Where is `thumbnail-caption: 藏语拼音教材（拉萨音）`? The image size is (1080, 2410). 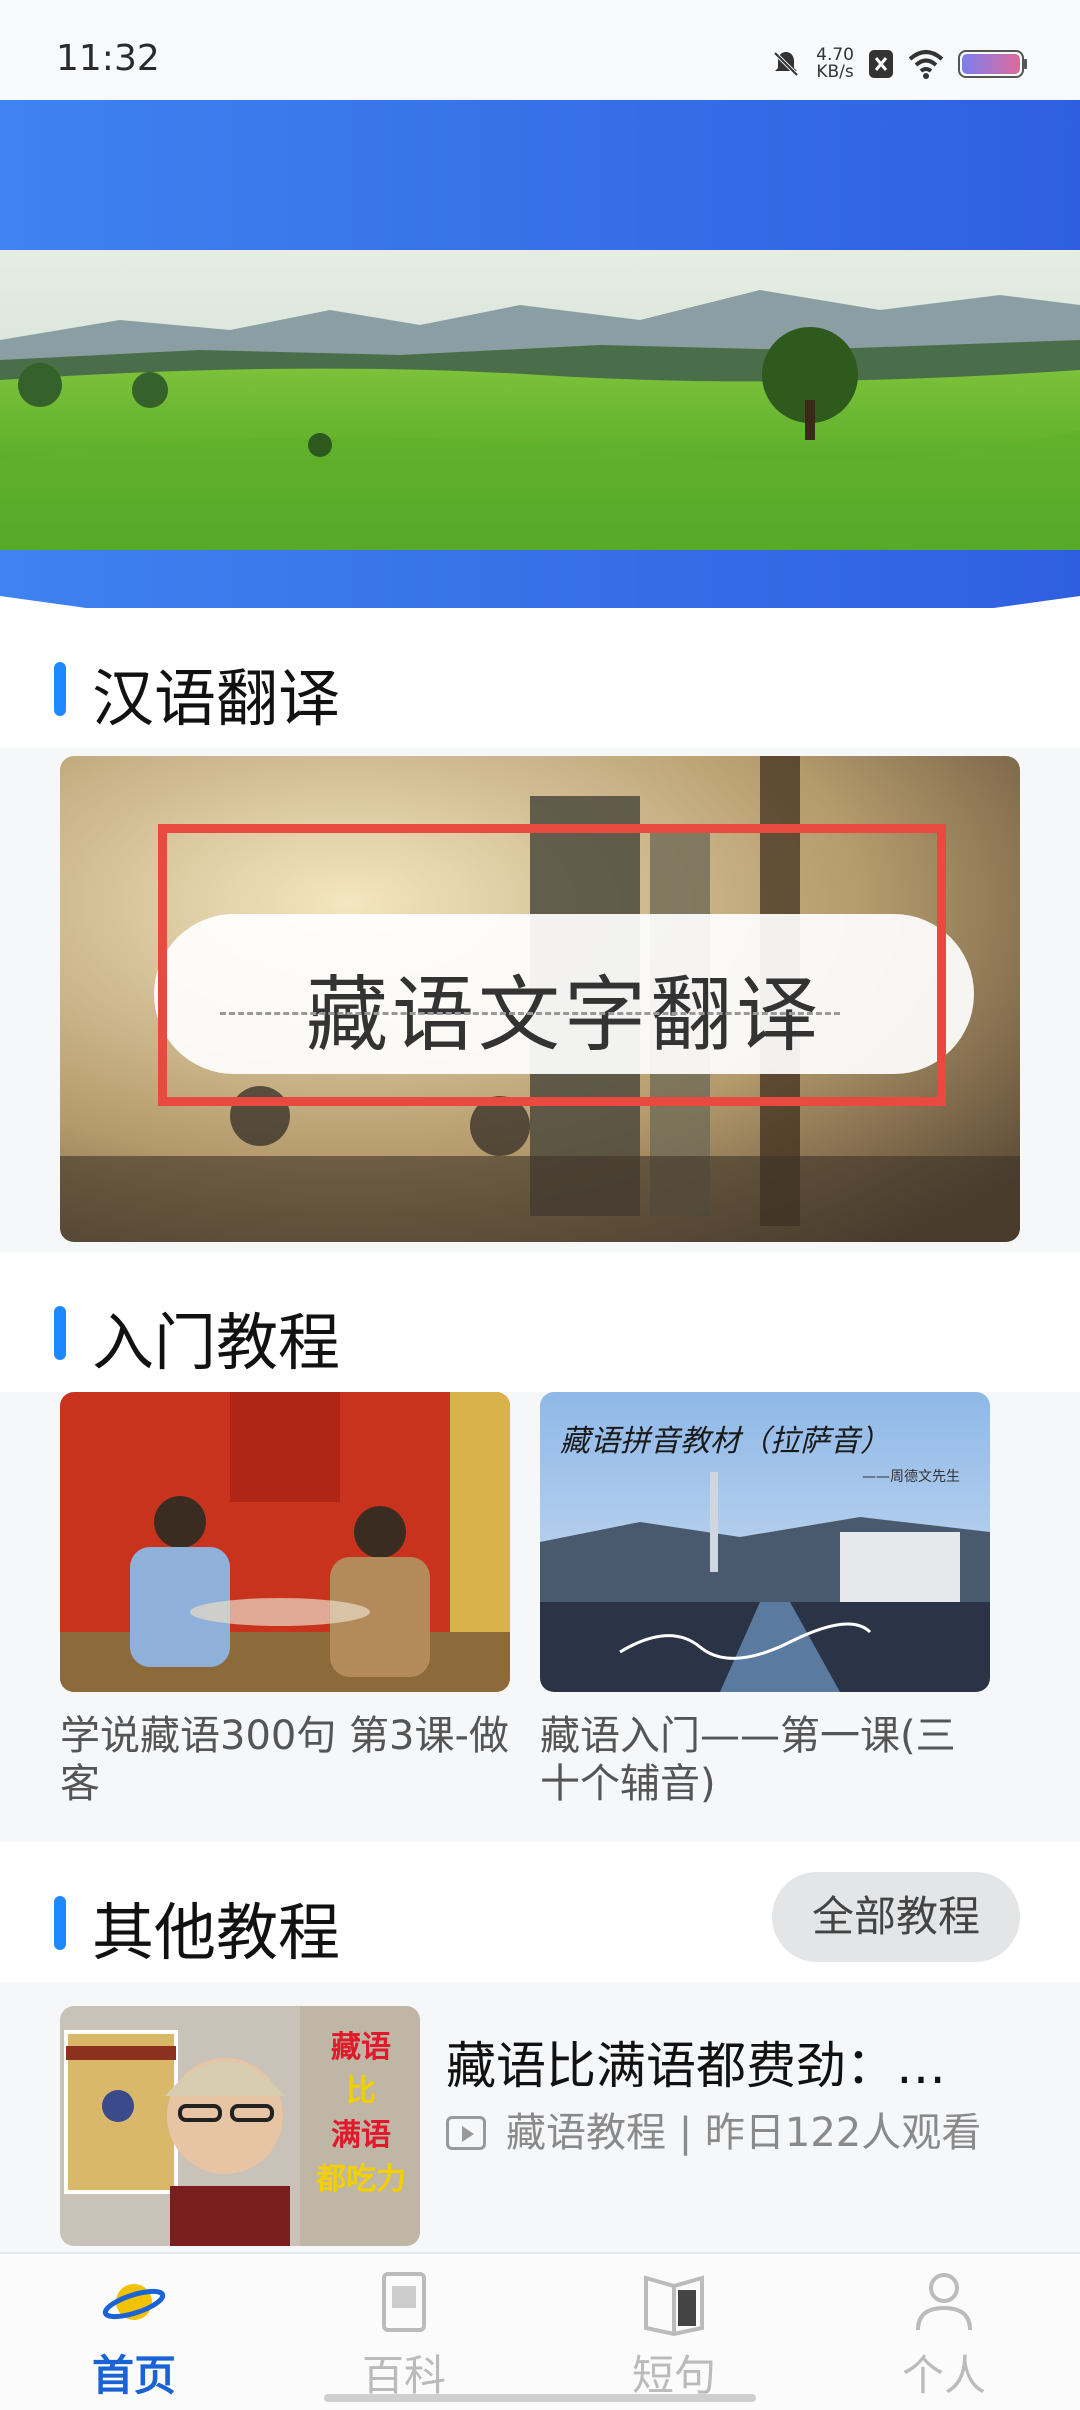
thumbnail-caption: 藏语拼音教材（拉萨音） is located at coordinates (725, 1441).